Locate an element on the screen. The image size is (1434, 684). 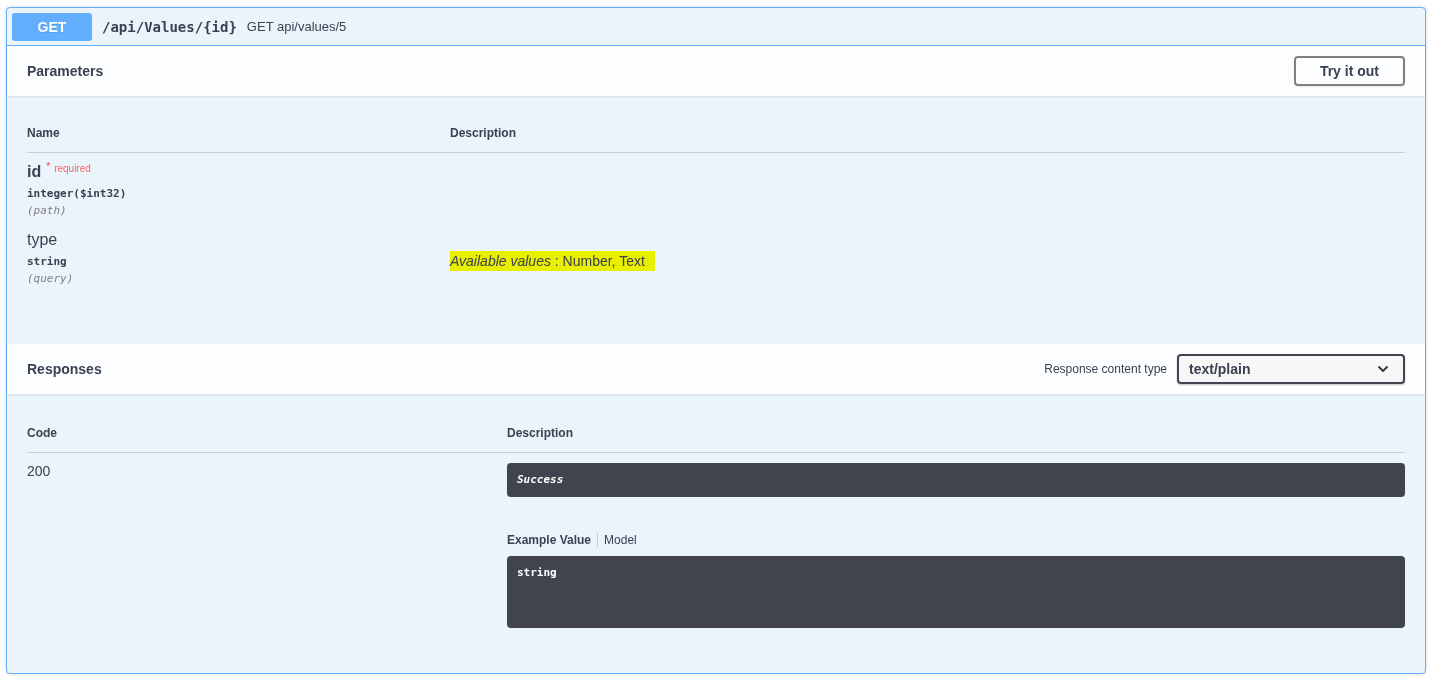
section-title: Parameters is located at coordinates (65, 71).